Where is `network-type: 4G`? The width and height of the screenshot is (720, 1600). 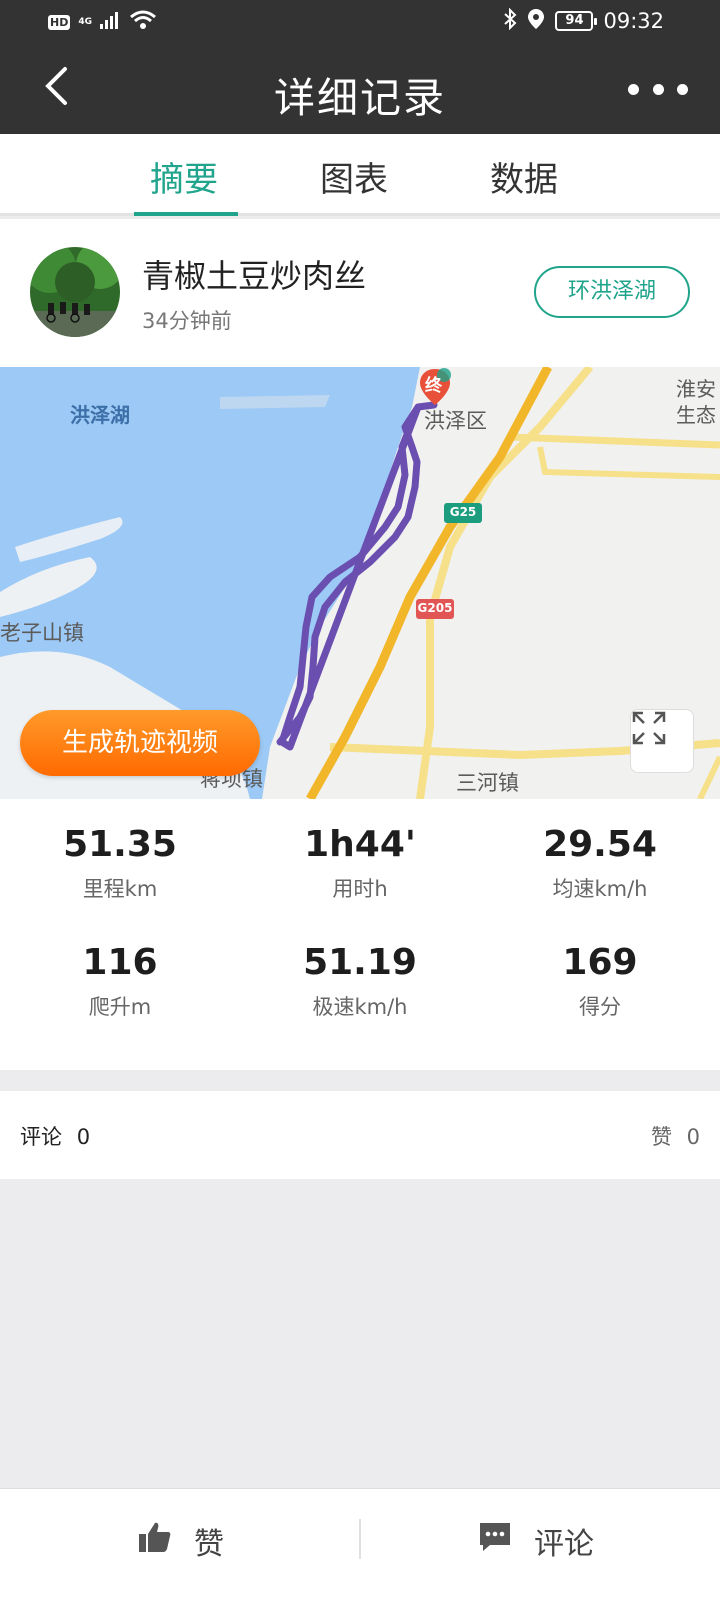
network-type: 4G is located at coordinates (85, 21).